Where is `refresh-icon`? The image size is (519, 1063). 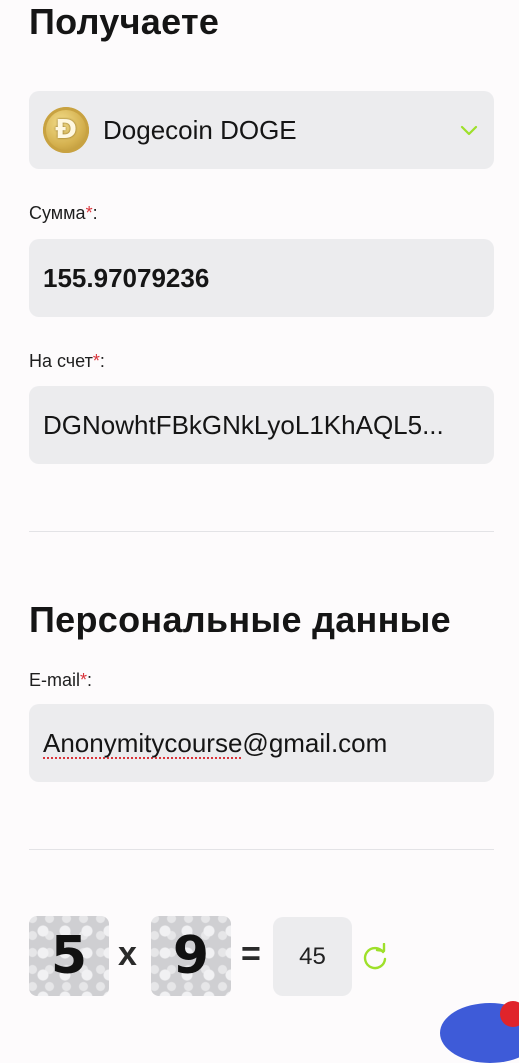 refresh-icon is located at coordinates (375, 957).